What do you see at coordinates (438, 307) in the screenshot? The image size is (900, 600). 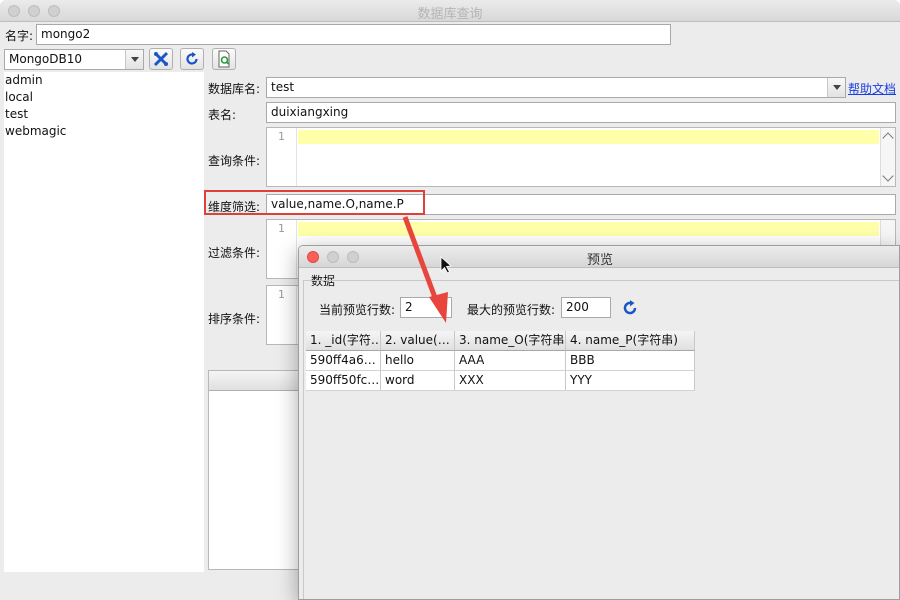 I see `annotation-arrow-head` at bounding box center [438, 307].